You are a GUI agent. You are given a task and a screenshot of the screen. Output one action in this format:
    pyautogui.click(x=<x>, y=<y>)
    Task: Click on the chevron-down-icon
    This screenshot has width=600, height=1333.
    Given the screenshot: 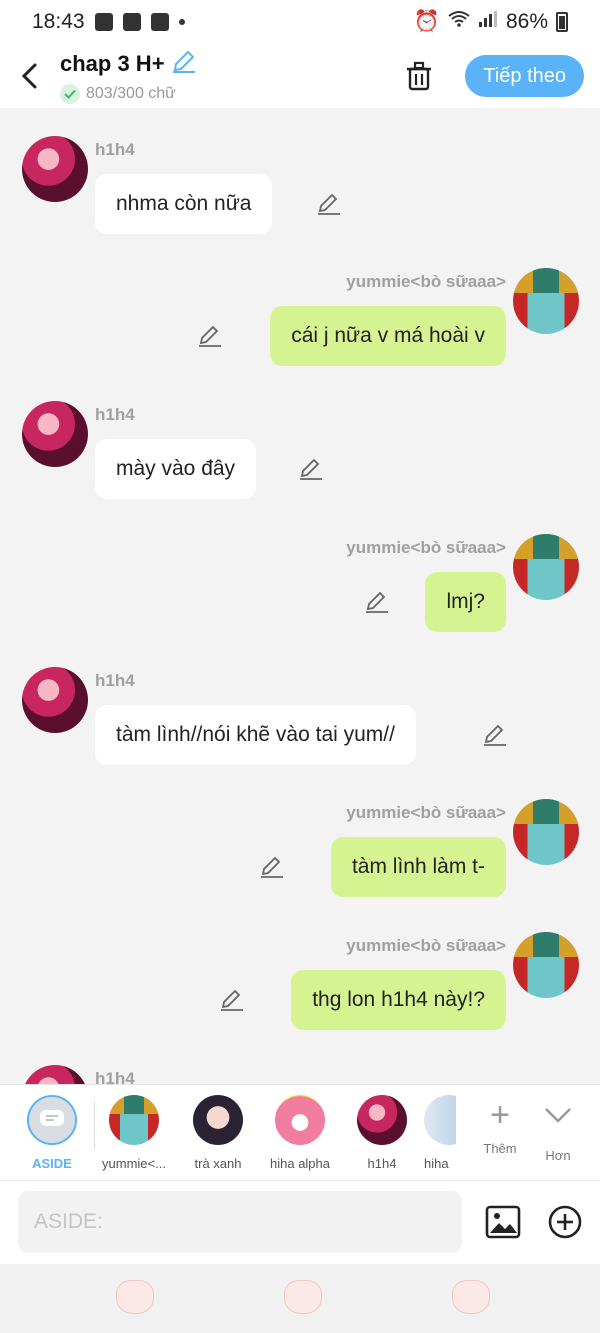 What is the action you would take?
    pyautogui.click(x=558, y=1118)
    